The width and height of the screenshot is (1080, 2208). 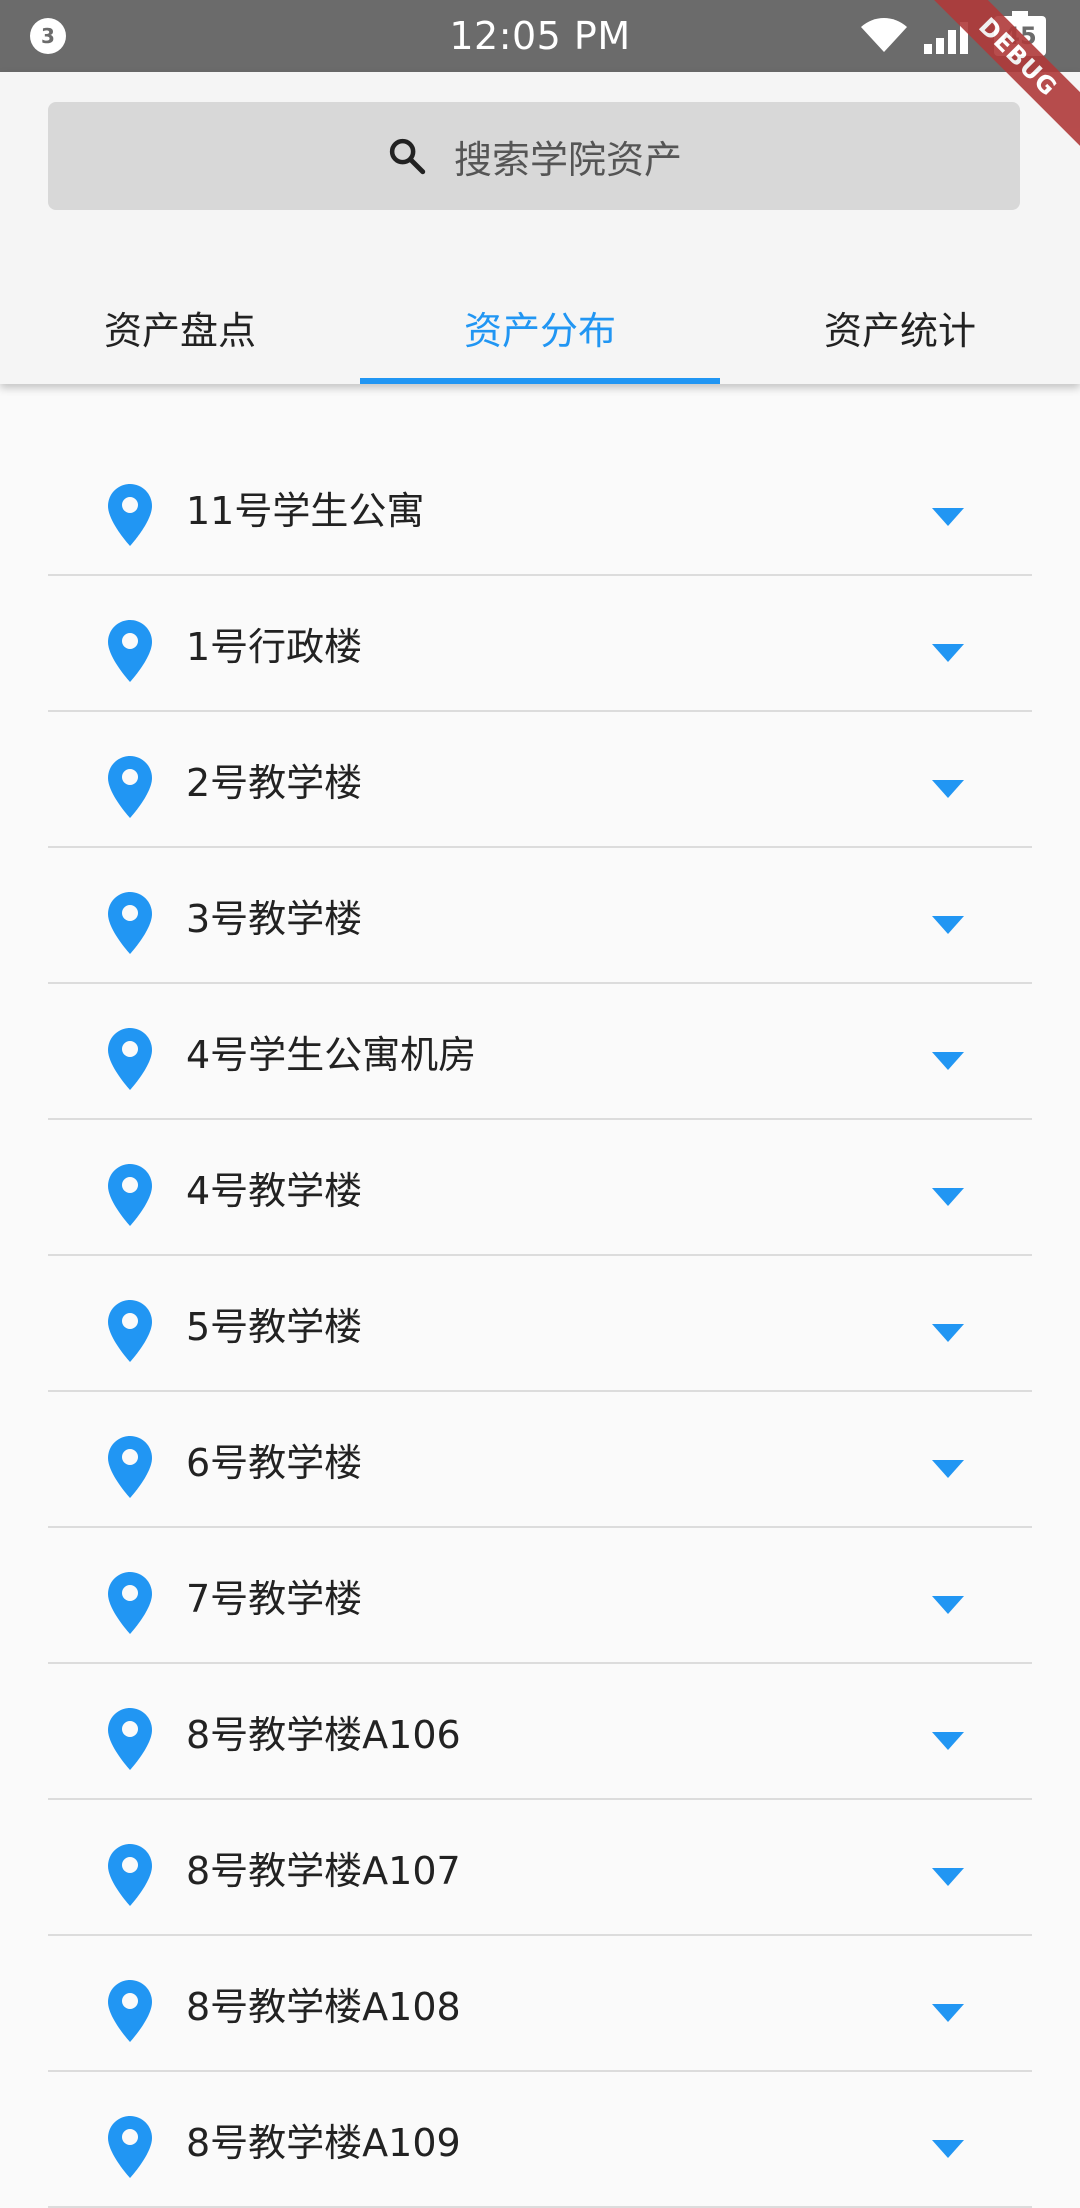 I want to click on tab-inventory: 资产盘点, so click(x=180, y=327).